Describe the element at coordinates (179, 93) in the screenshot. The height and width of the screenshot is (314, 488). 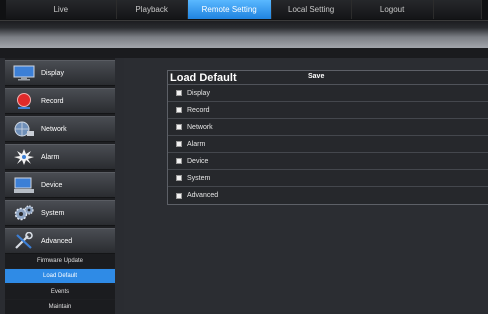
I see `display-checkbox` at that location.